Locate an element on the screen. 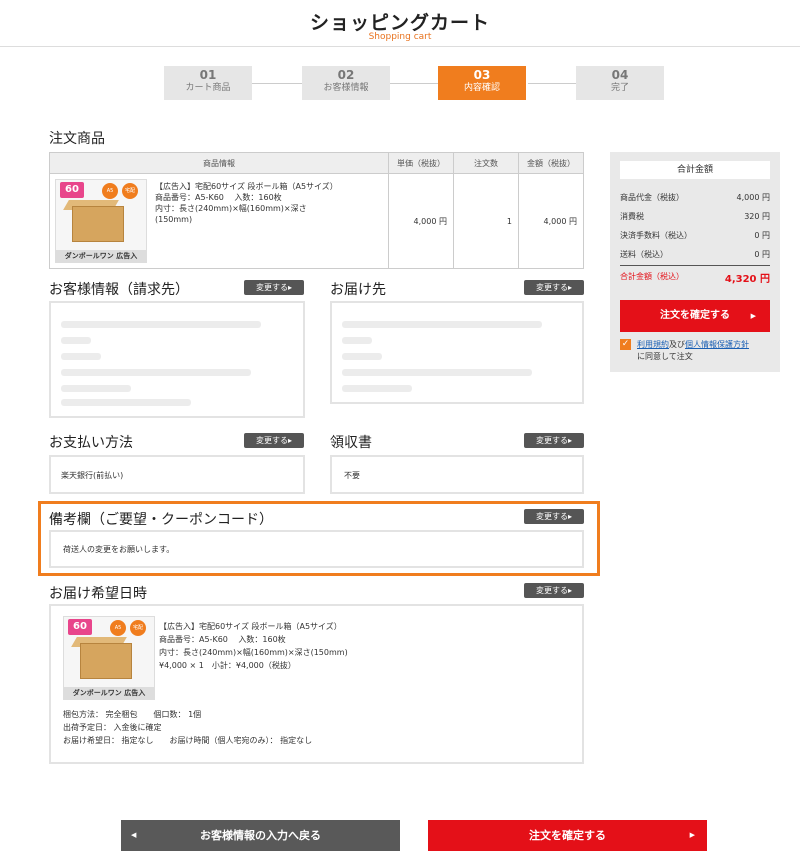  customer-info-box is located at coordinates (177, 359).